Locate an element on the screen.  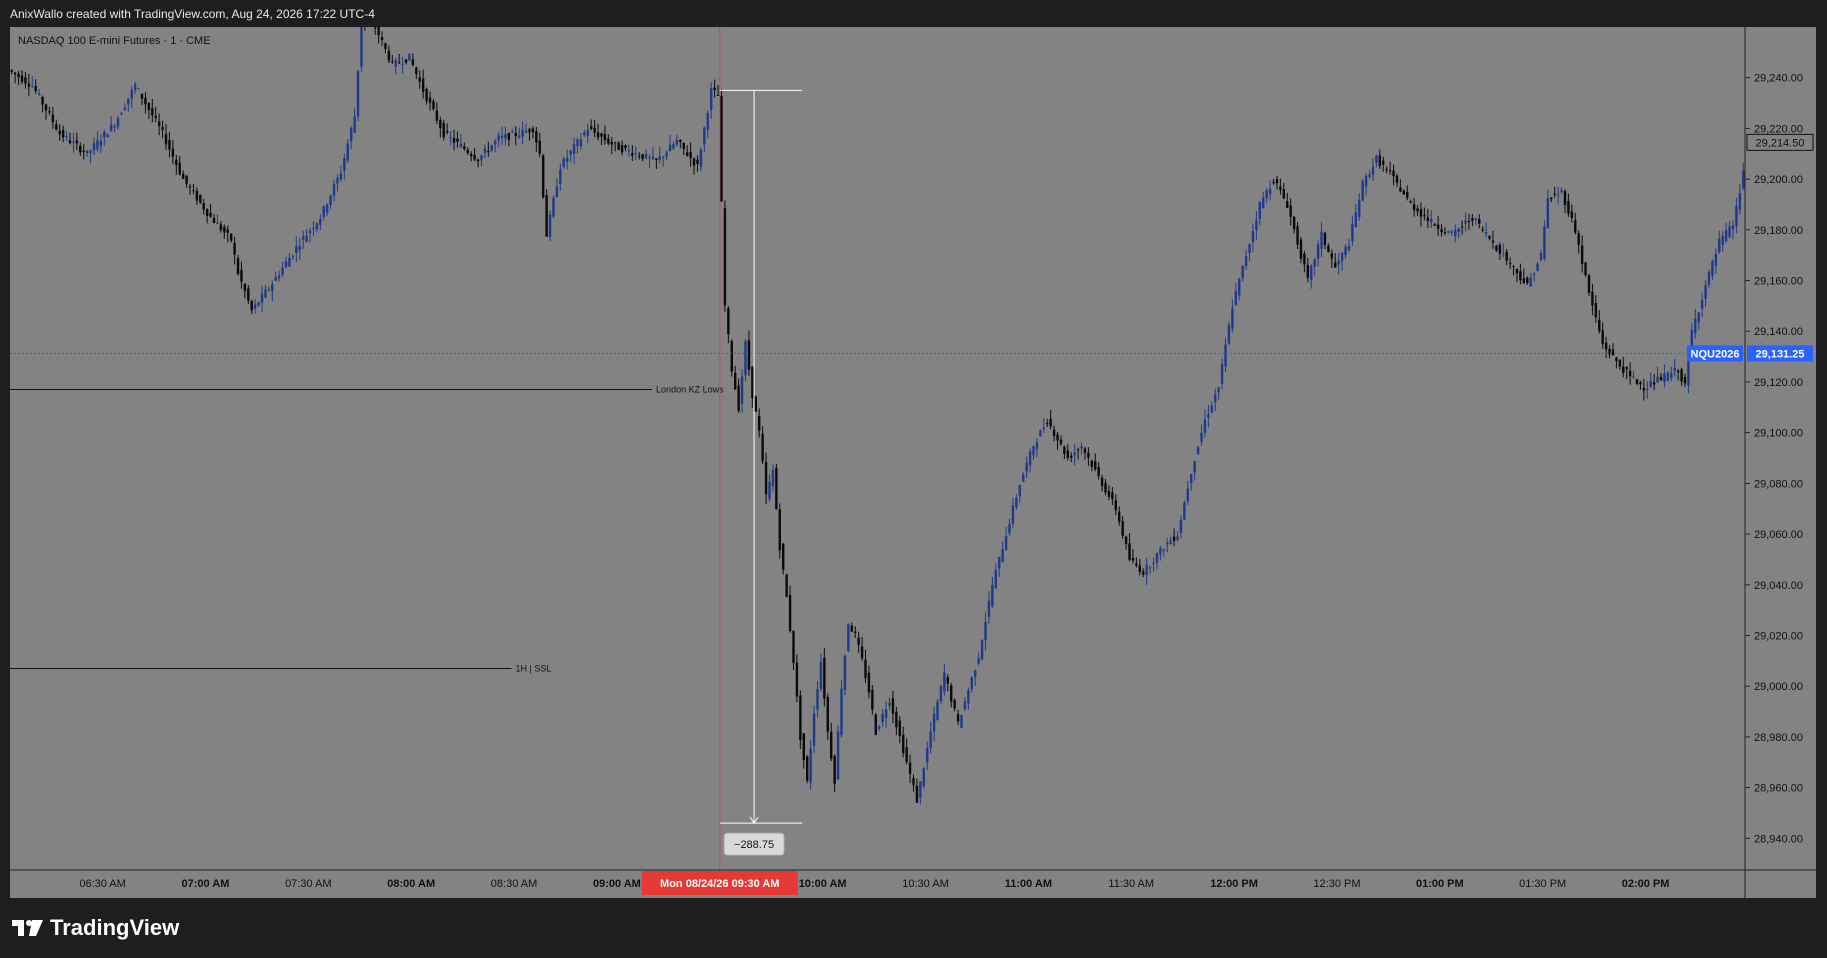
y-tick-label: 28,980.00 is located at coordinates (1778, 738).